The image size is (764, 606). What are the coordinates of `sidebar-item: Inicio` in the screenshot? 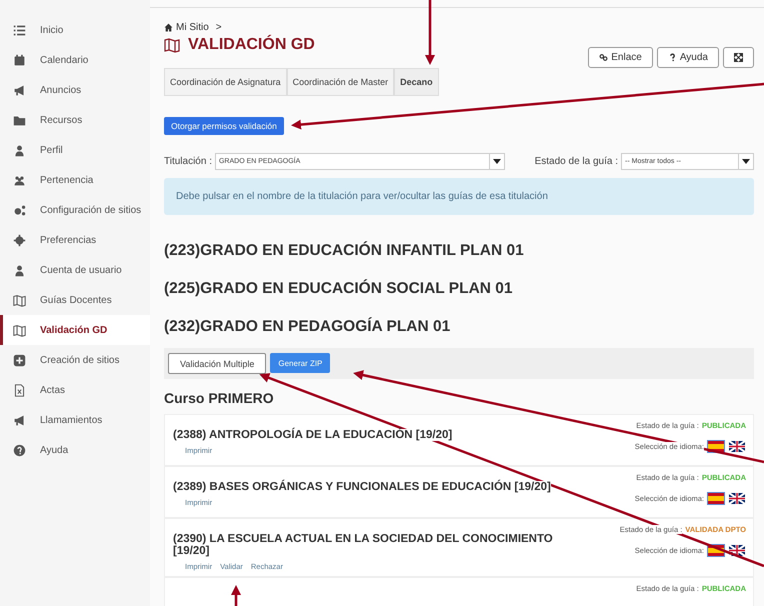 It's located at (75, 30).